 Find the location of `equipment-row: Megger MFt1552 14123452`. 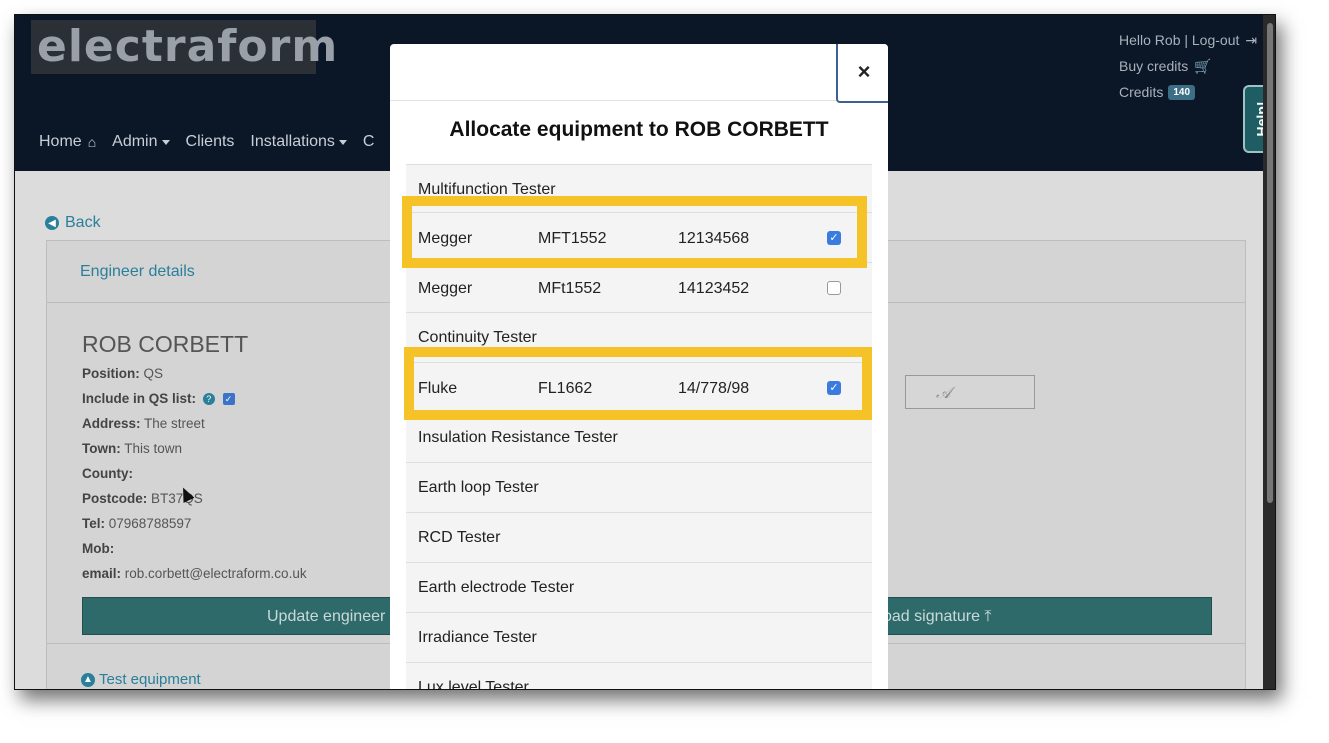

equipment-row: Megger MFt1552 14123452 is located at coordinates (639, 288).